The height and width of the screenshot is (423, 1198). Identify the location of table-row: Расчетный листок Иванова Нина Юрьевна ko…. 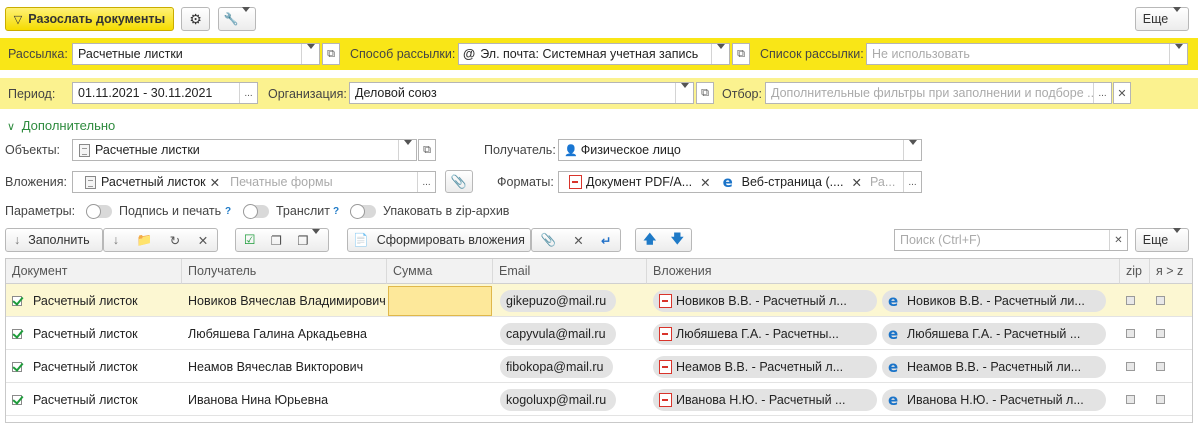
(599, 399).